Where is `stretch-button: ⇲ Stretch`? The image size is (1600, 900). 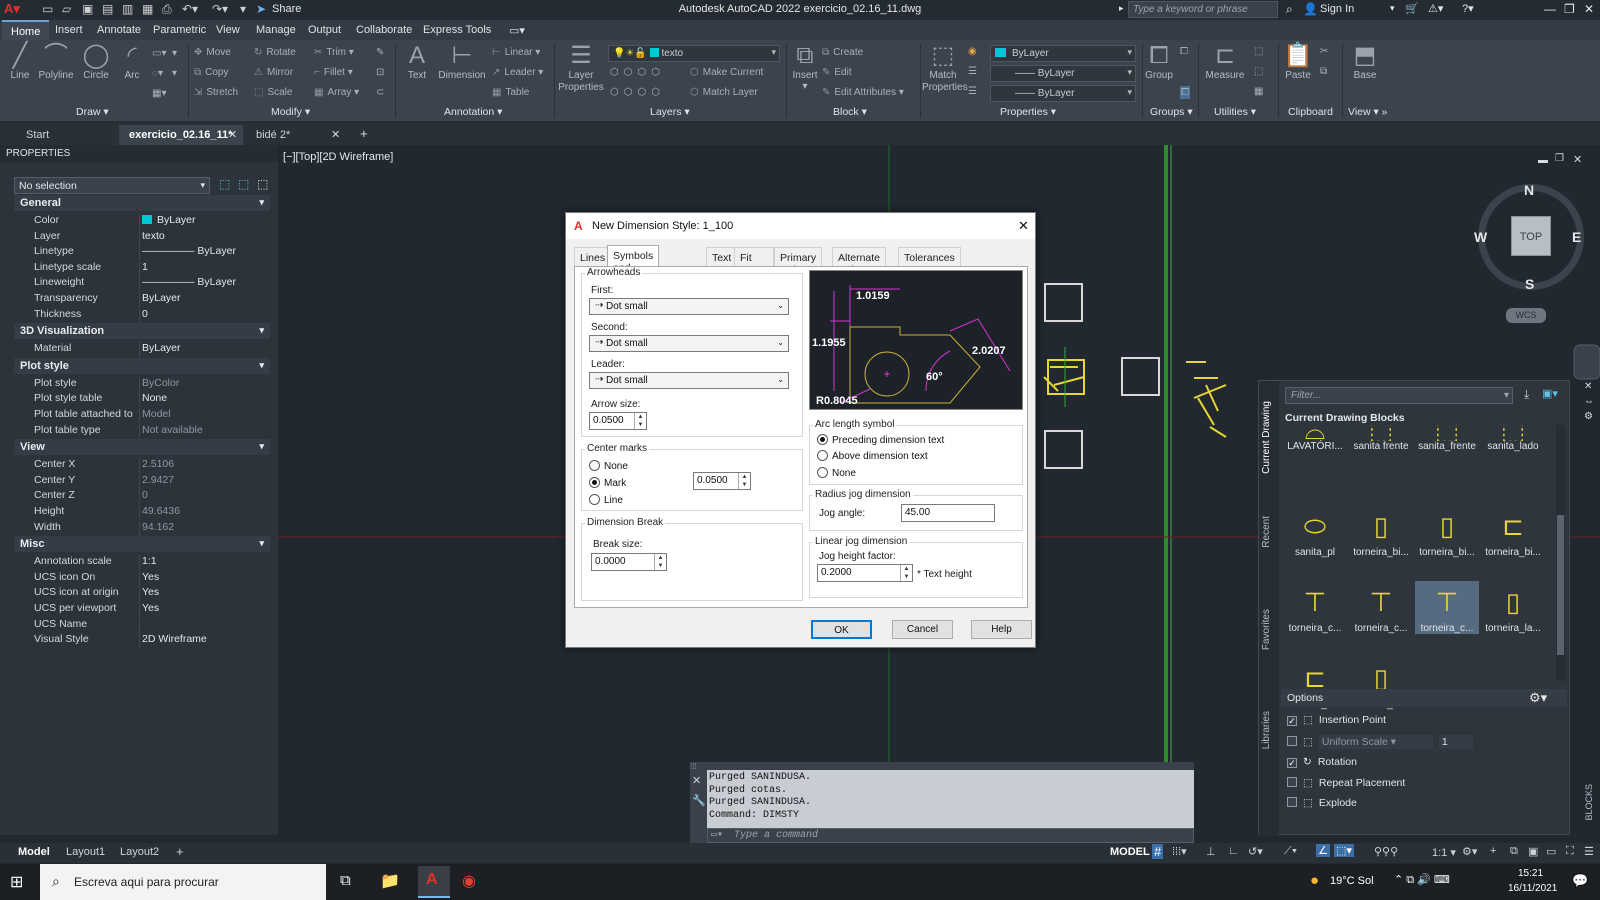
stretch-button: ⇲ Stretch is located at coordinates (216, 92).